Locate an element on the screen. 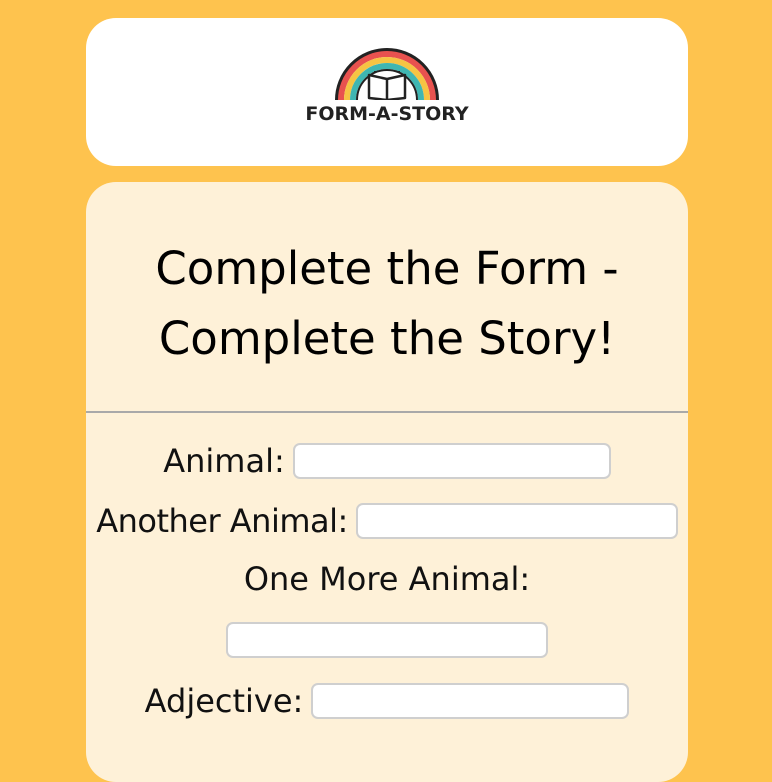 Image resolution: width=772 pixels, height=782 pixels. another-animal-label: Another Animal: is located at coordinates (222, 521).